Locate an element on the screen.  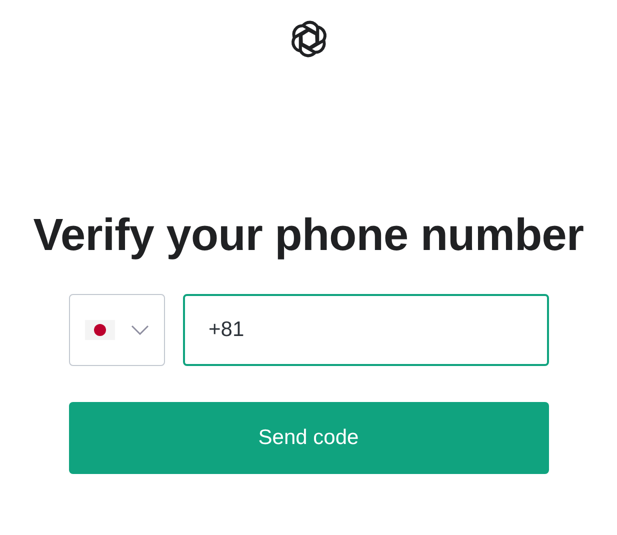
chevron-down-icon is located at coordinates (139, 330).